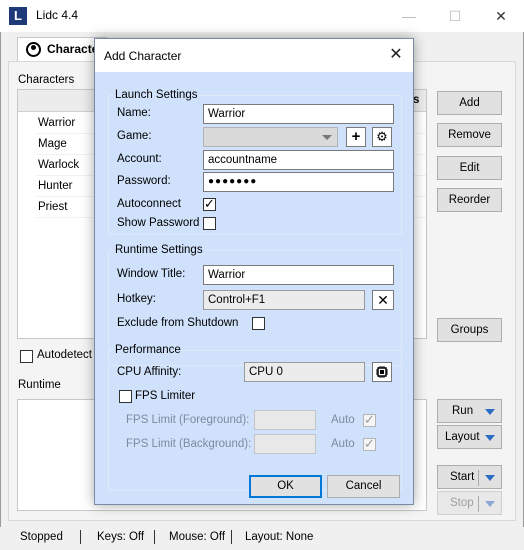  What do you see at coordinates (369, 444) in the screenshot?
I see `fps-background-auto-checkbox` at bounding box center [369, 444].